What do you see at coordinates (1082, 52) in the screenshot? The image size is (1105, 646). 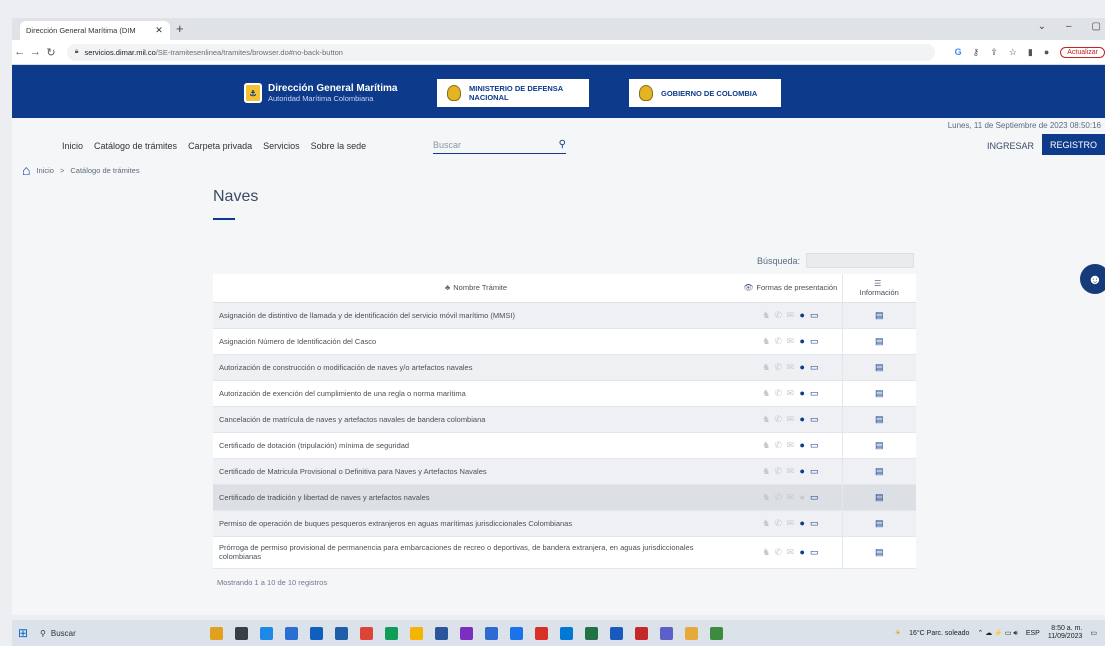 I see `update-button: Actualizar` at bounding box center [1082, 52].